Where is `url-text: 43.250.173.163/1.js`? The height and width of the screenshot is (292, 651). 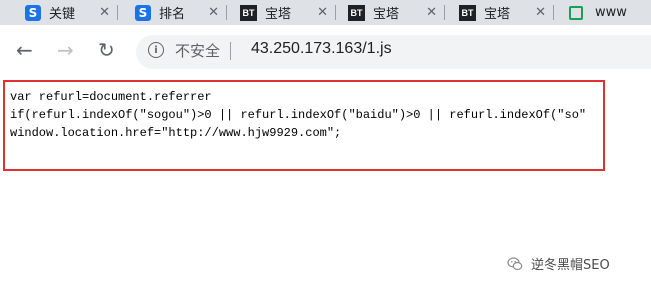 url-text: 43.250.173.163/1.js is located at coordinates (321, 49).